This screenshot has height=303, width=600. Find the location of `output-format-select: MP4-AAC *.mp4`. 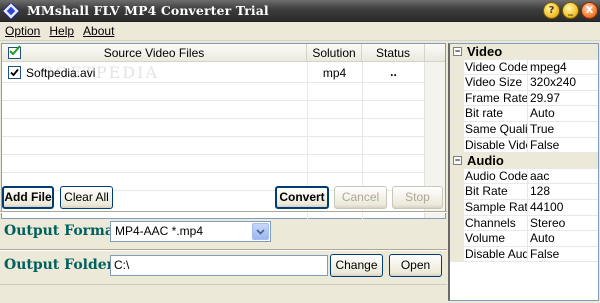

output-format-select: MP4-AAC *.mp4 is located at coordinates (190, 231).